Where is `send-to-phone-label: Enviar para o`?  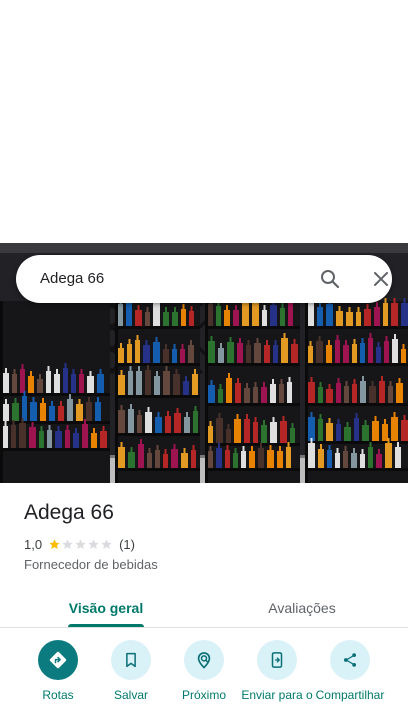 send-to-phone-label: Enviar para o is located at coordinates (277, 695).